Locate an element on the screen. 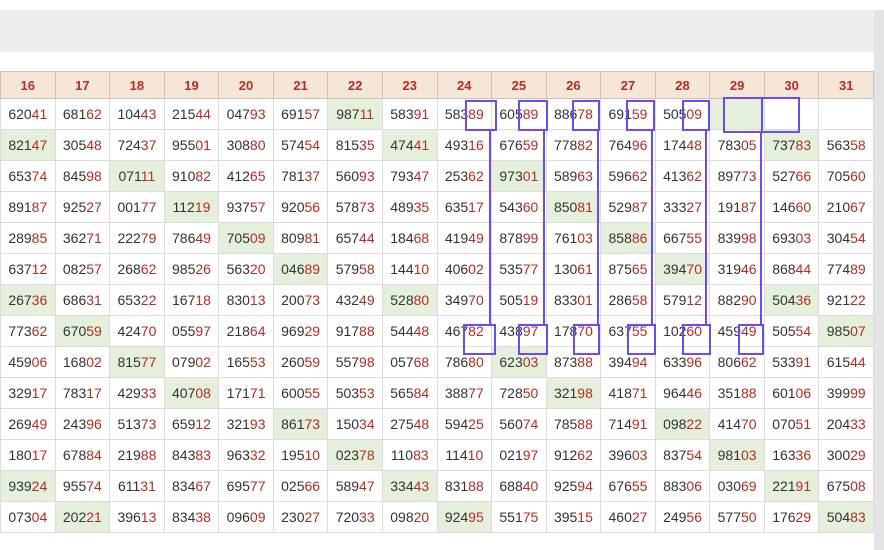 The image size is (884, 550). number-tail: 27 is located at coordinates (639, 517).